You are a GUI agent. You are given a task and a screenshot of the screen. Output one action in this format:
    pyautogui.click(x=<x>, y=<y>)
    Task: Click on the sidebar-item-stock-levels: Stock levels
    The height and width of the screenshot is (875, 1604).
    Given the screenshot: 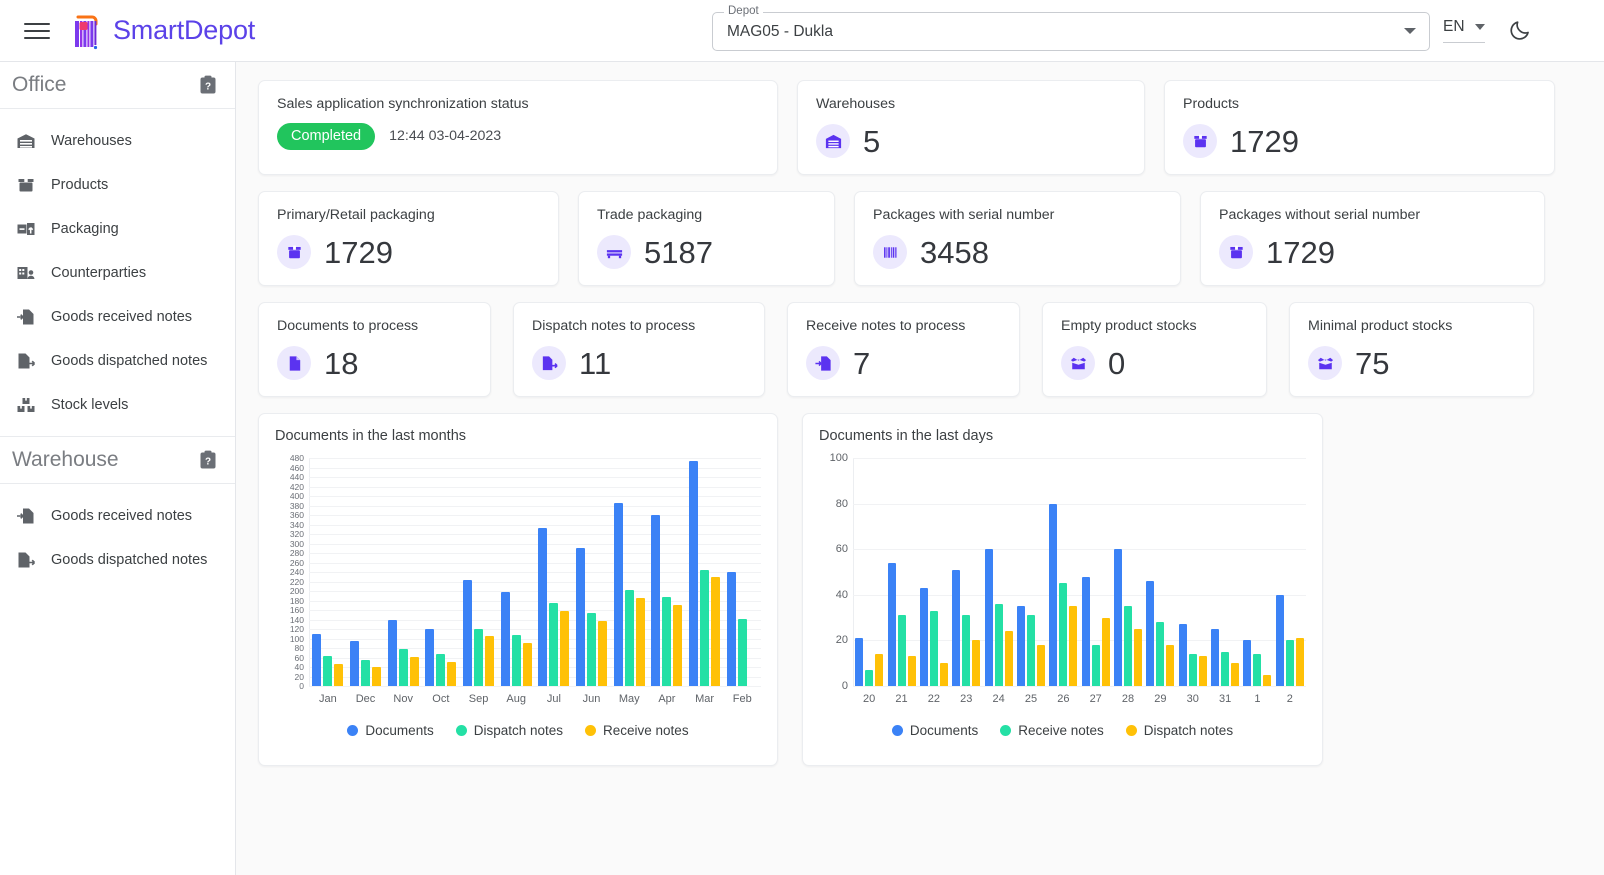 What is the action you would take?
    pyautogui.click(x=117, y=405)
    